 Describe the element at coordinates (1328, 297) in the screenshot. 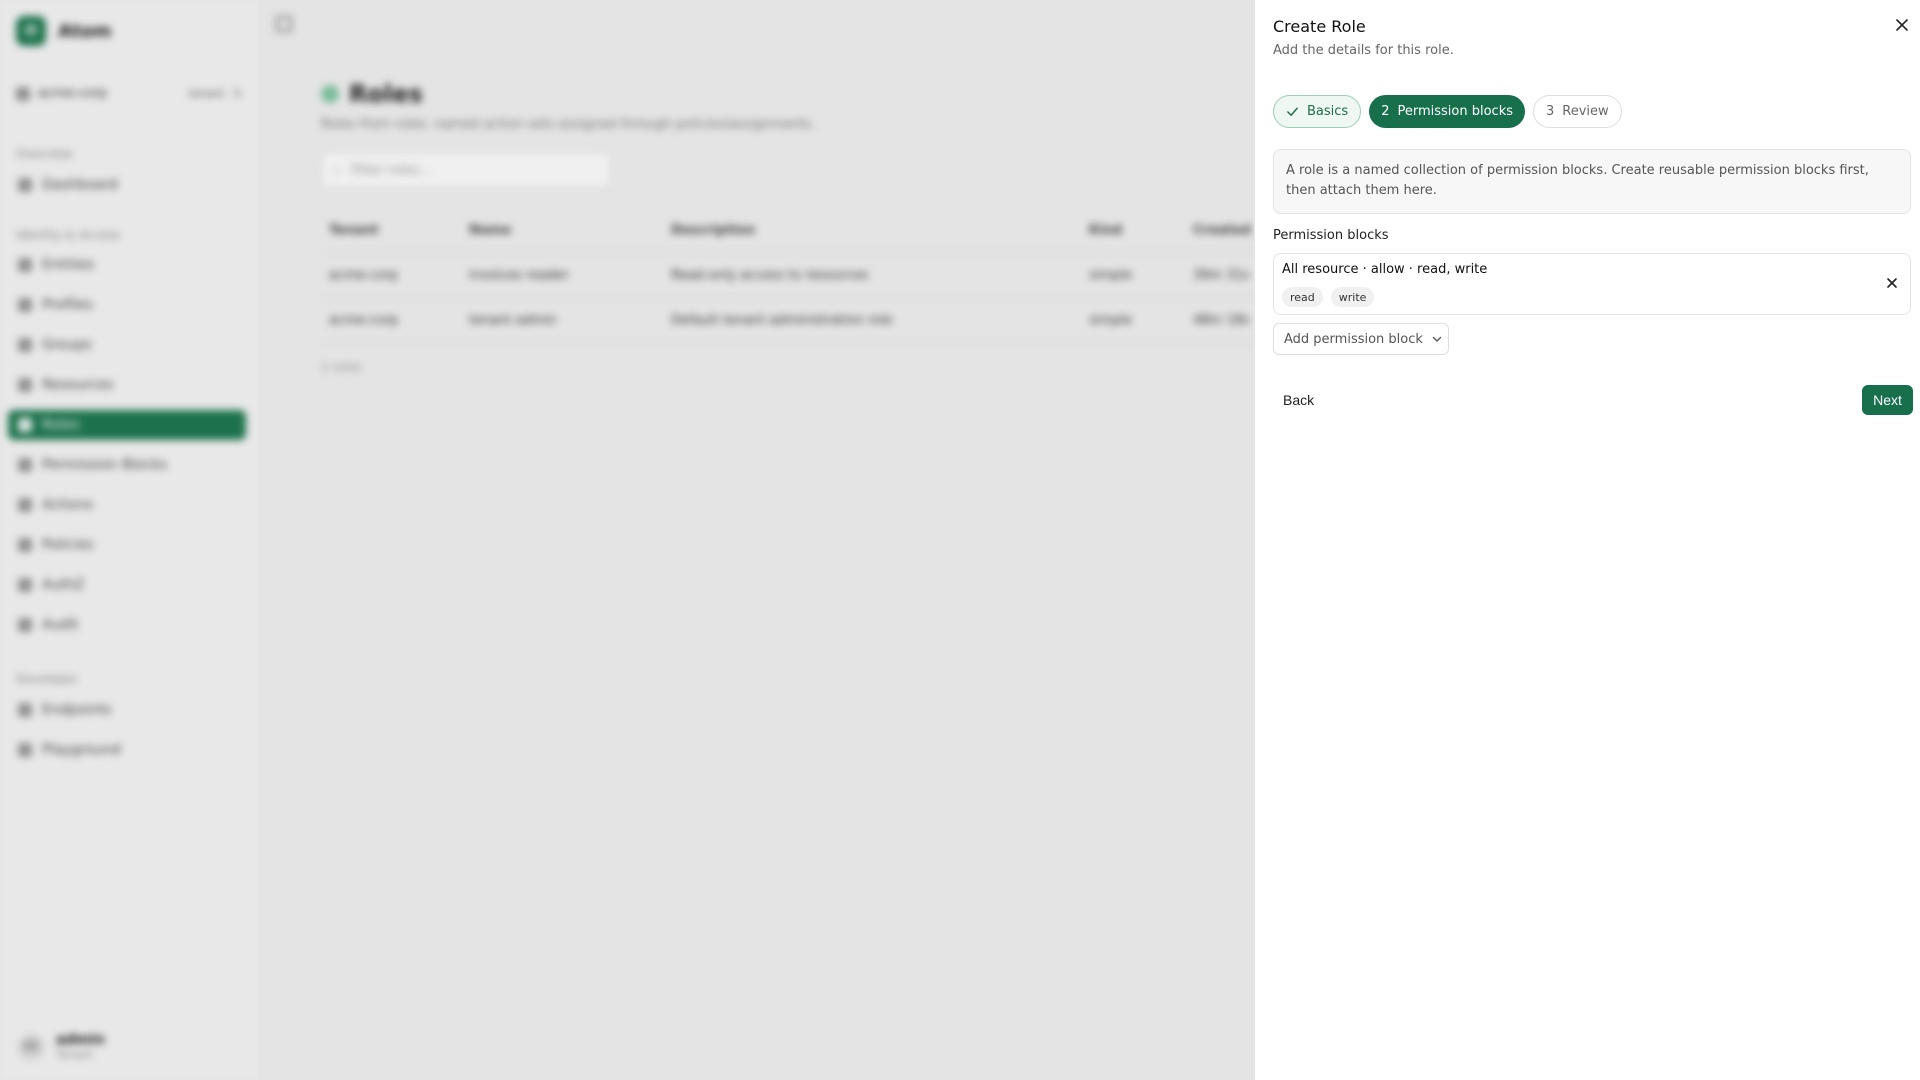

I see `action-chips: read write` at that location.